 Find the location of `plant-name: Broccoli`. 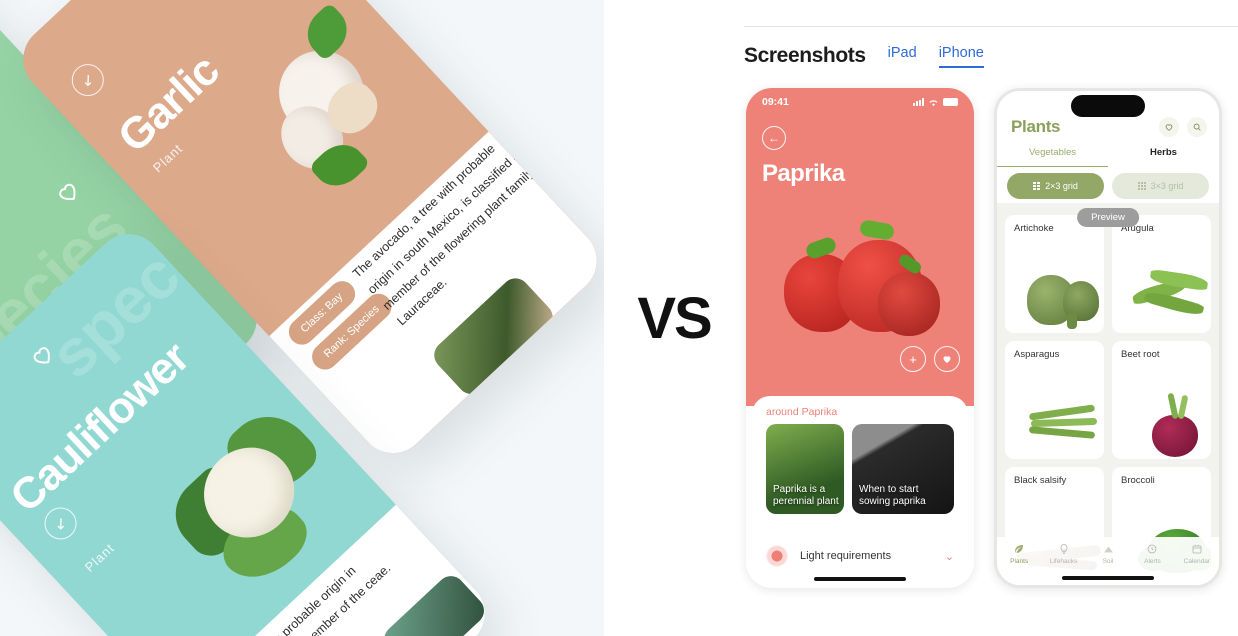

plant-name: Broccoli is located at coordinates (1138, 480).